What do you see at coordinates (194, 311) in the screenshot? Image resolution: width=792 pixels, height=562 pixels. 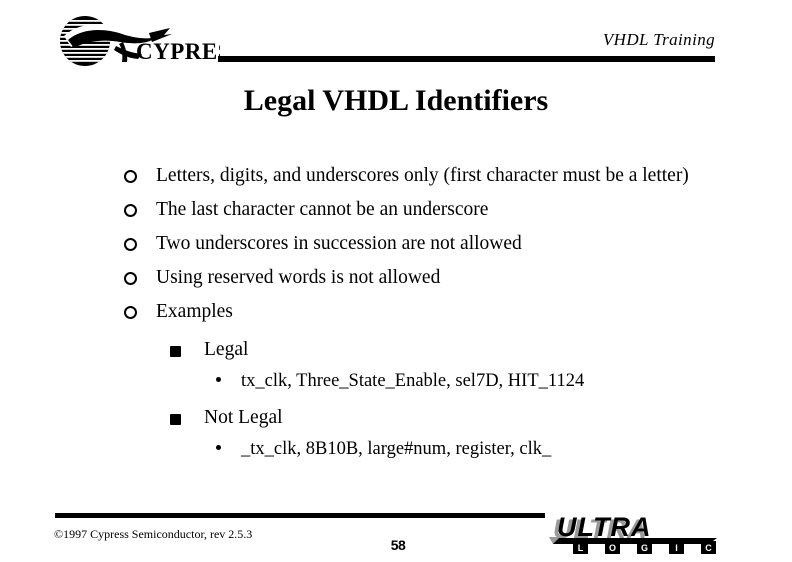 I see `list-item-label: Examples` at bounding box center [194, 311].